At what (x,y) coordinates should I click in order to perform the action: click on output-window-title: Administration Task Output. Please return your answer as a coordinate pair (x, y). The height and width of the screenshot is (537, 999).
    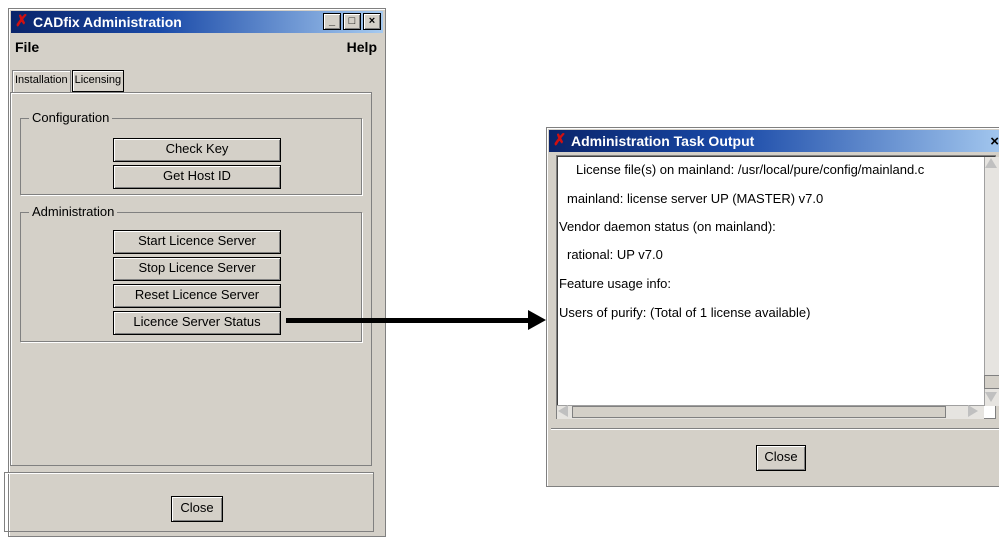
    Looking at the image, I should click on (663, 141).